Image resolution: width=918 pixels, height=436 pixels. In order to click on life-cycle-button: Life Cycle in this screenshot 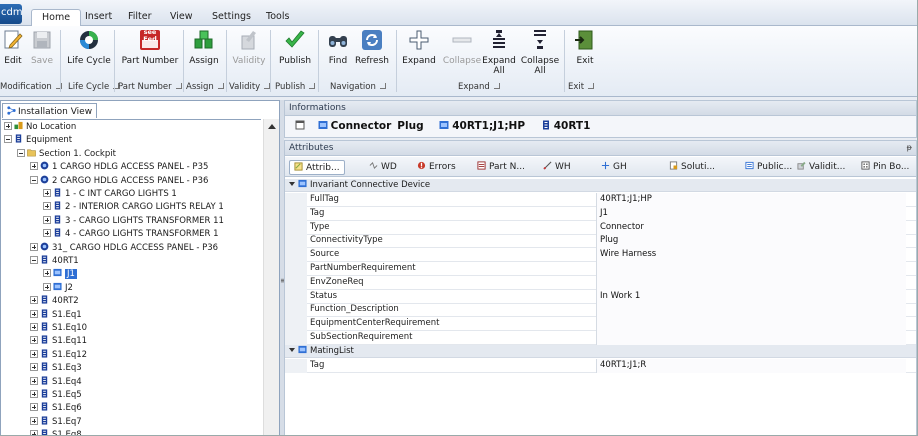, I will do `click(89, 54)`.